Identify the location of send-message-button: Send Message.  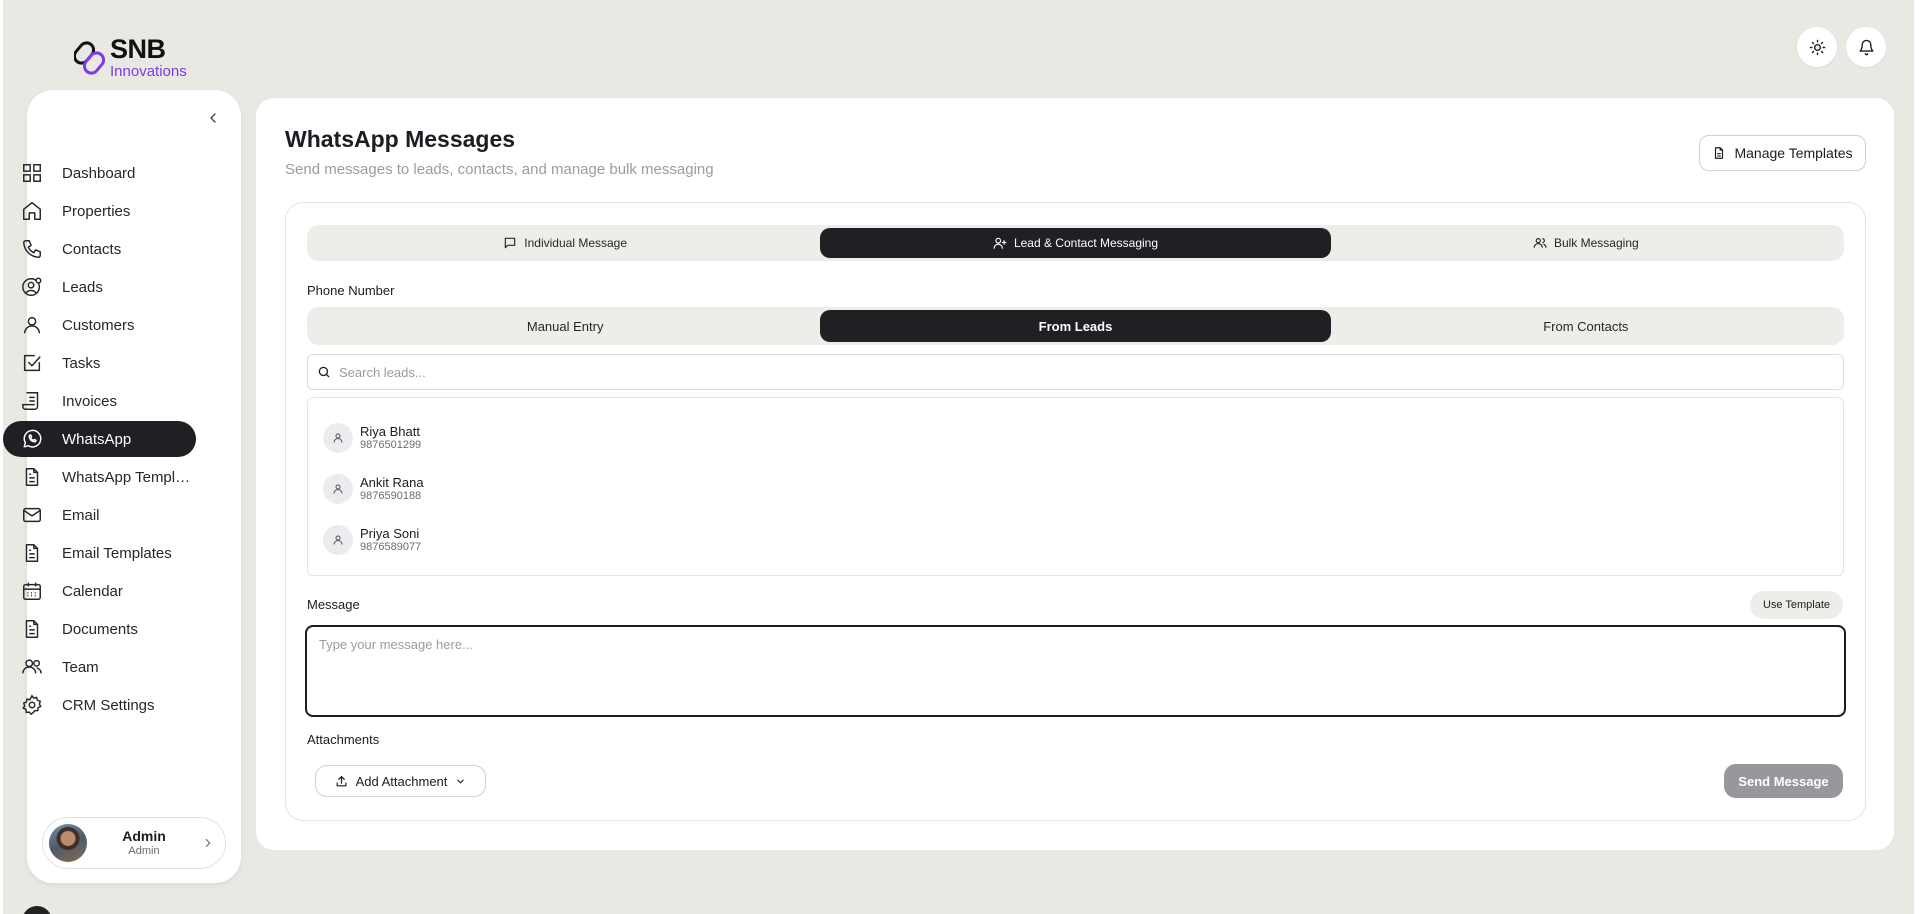
(1783, 781).